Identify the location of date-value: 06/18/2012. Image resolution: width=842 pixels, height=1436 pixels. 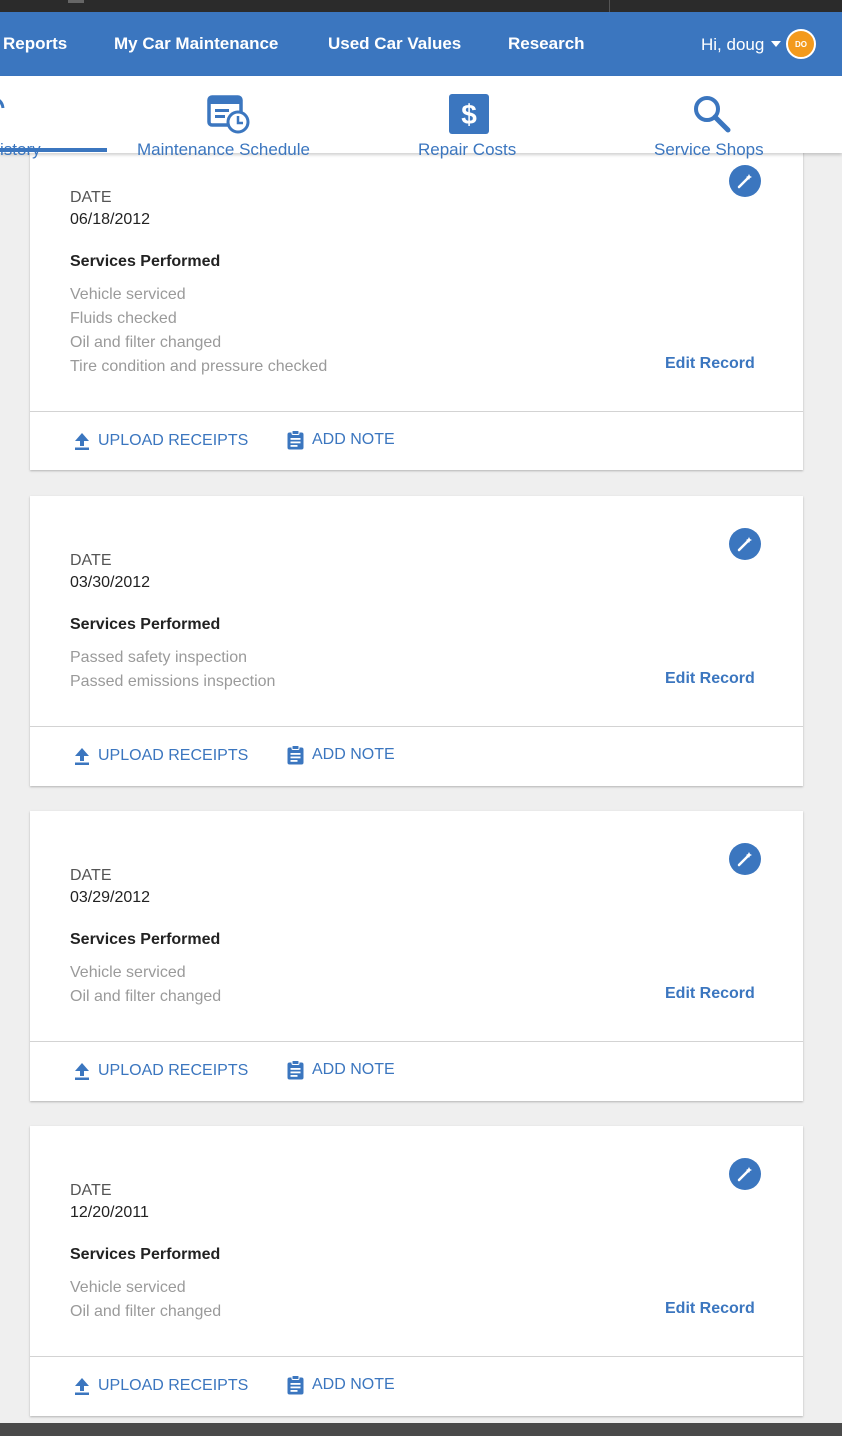
(110, 219).